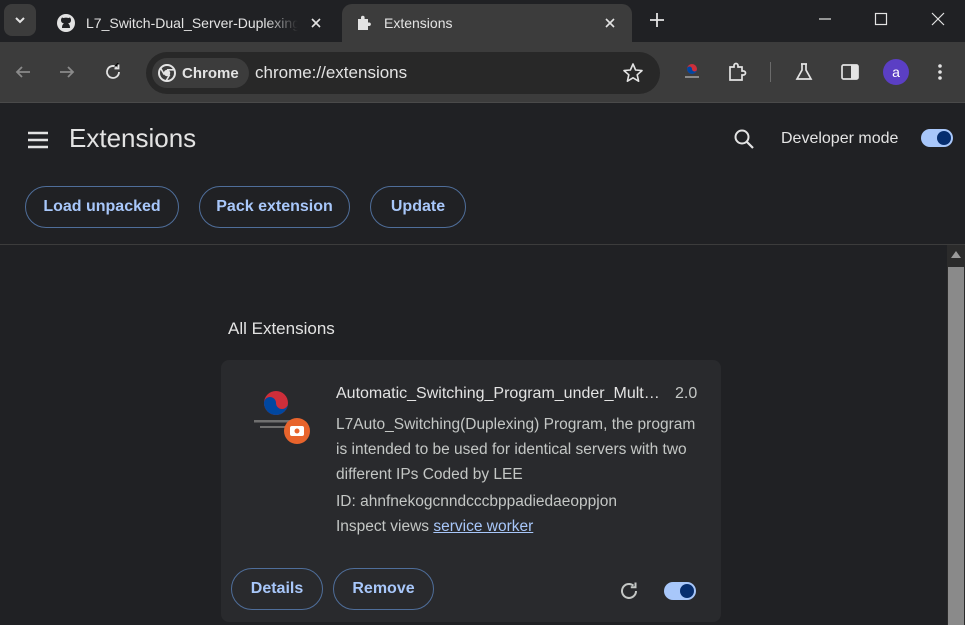 The width and height of the screenshot is (965, 625). I want to click on chrome-icon, so click(167, 73).